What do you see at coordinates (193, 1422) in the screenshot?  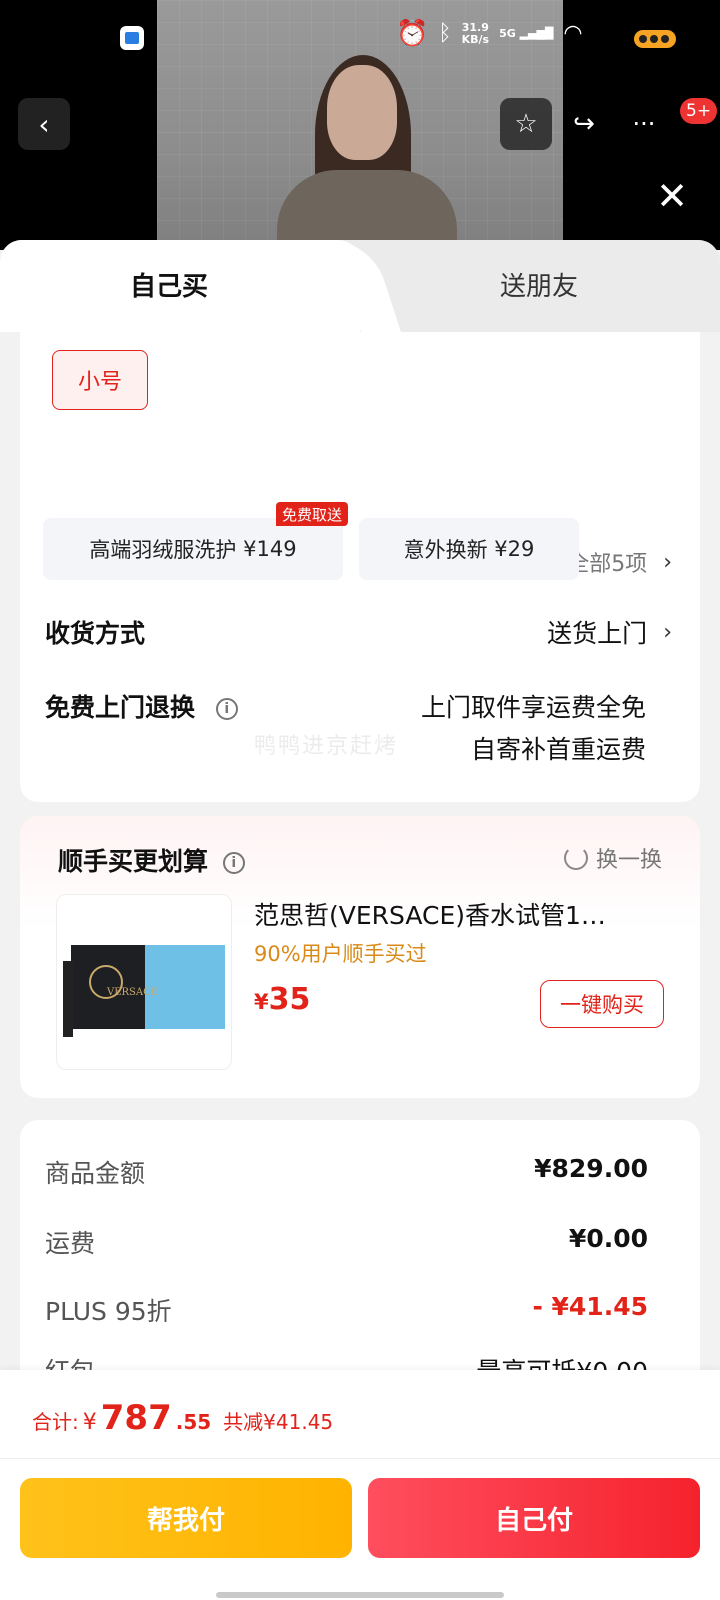 I see `total-decimal: .55` at bounding box center [193, 1422].